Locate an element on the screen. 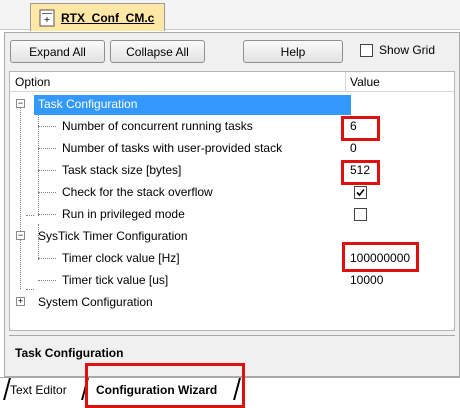 Image resolution: width=460 pixels, height=408 pixels. highlight-box-configuration-wizard-tab is located at coordinates (165, 385).